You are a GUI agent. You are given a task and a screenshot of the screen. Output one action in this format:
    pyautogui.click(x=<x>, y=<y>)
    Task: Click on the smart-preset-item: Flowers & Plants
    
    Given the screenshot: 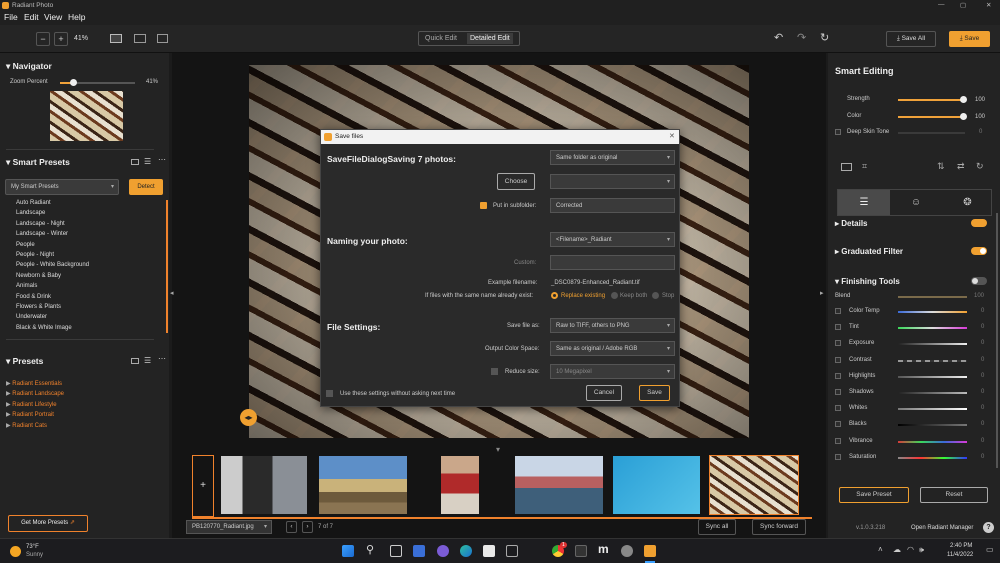 What is the action you would take?
    pyautogui.click(x=38, y=307)
    